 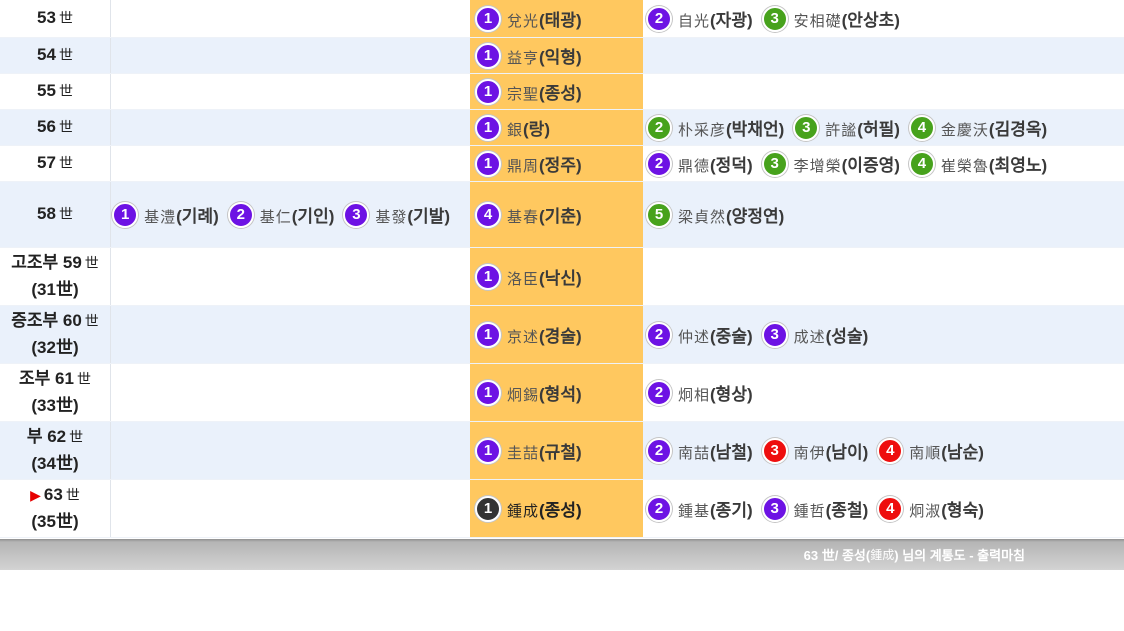 I want to click on generation-number: 61, so click(x=64, y=378).